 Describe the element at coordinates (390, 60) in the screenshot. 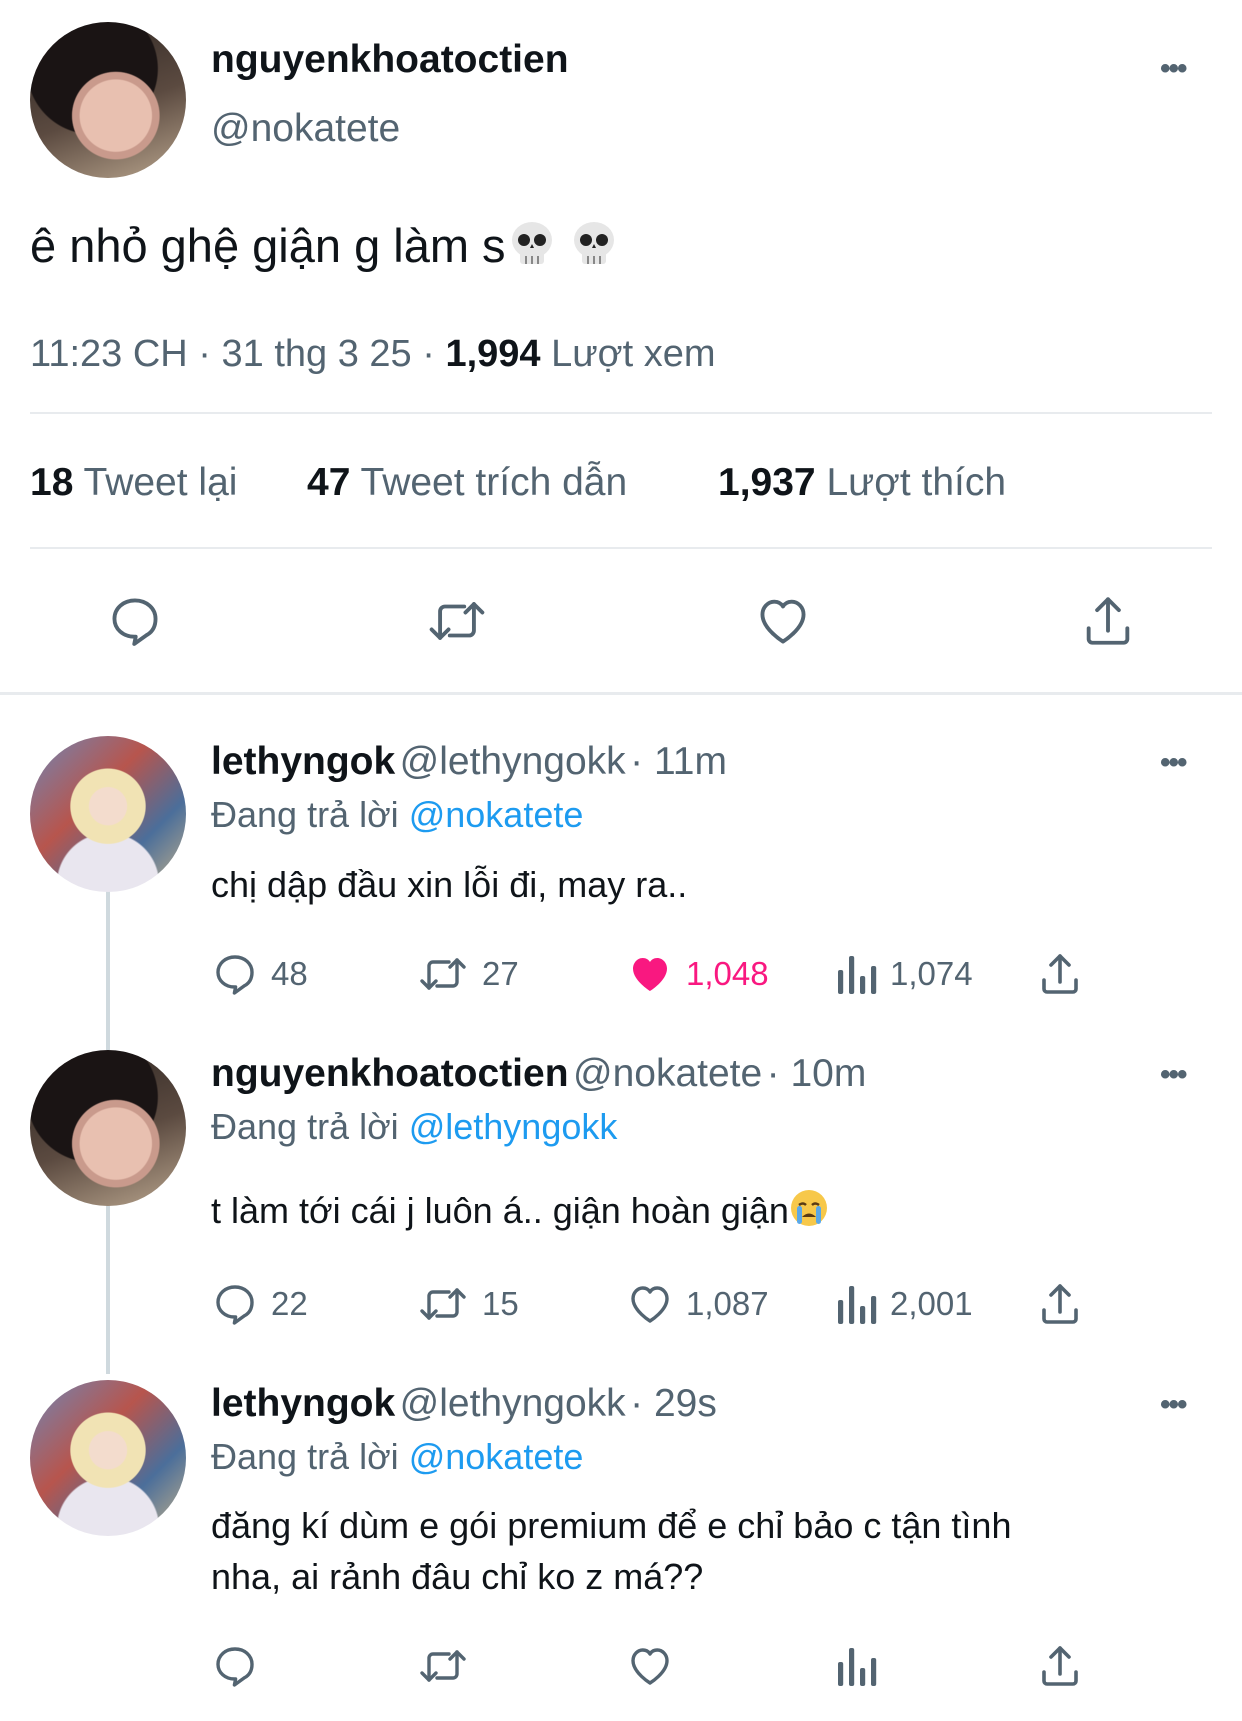

I see `main-display-name: nguyenkhoatoctien` at that location.